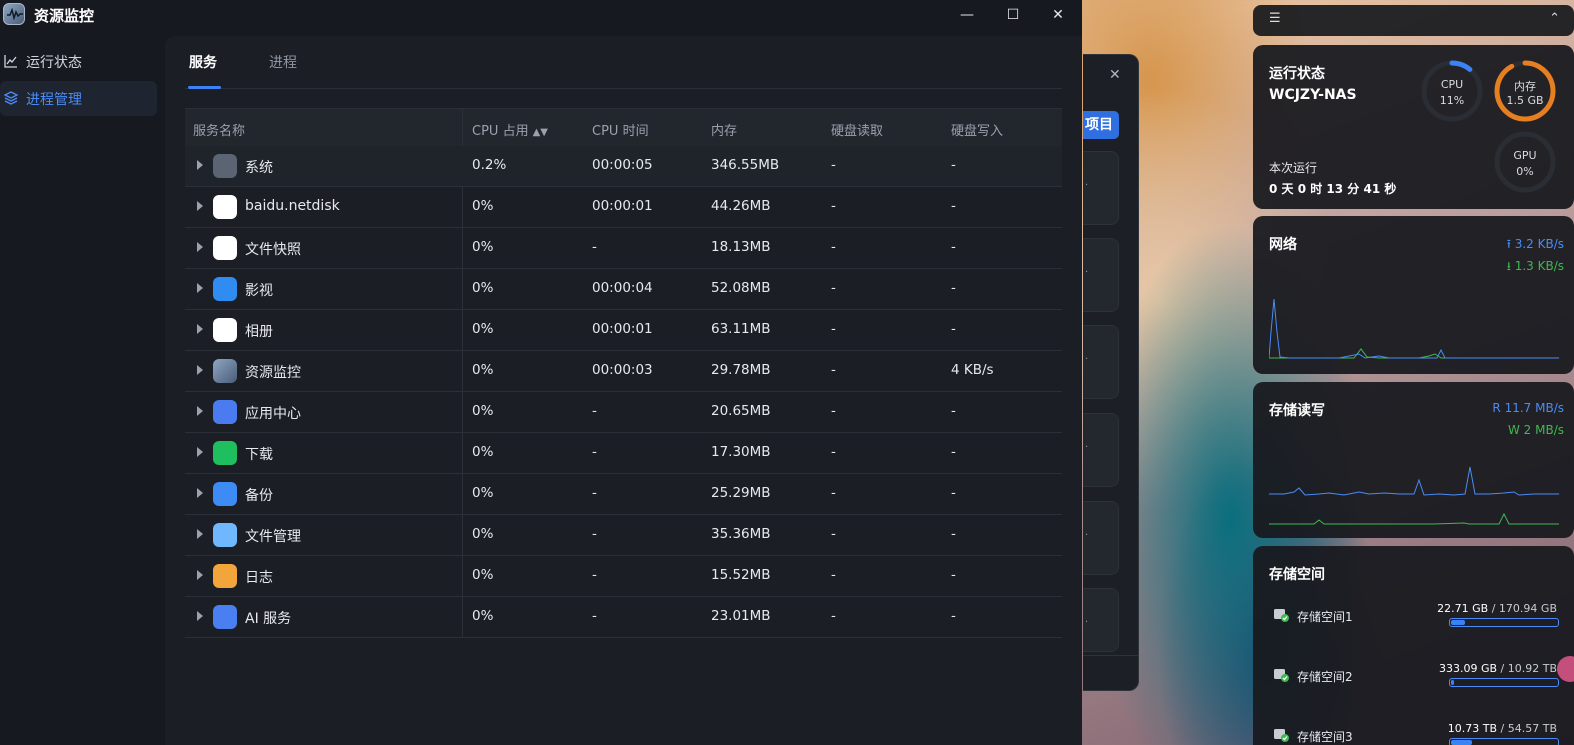  I want to click on table-header: 服务名称 CPU 占用 ▲▼ CPU 时间 内存 硬盘读取 硬盘写入, so click(623, 127).